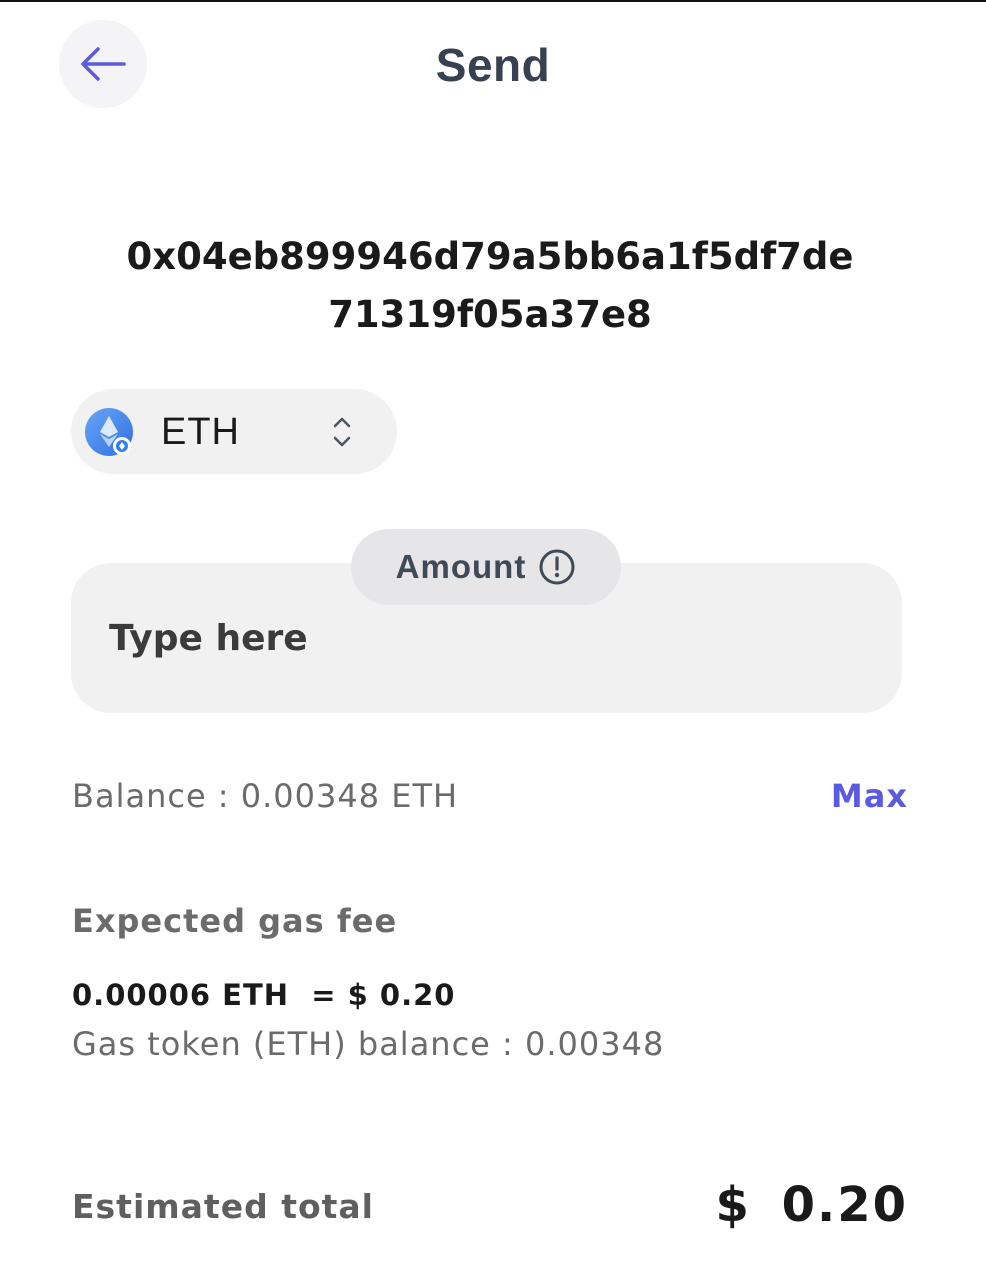 The width and height of the screenshot is (986, 1280). I want to click on info-circle-icon, so click(557, 567).